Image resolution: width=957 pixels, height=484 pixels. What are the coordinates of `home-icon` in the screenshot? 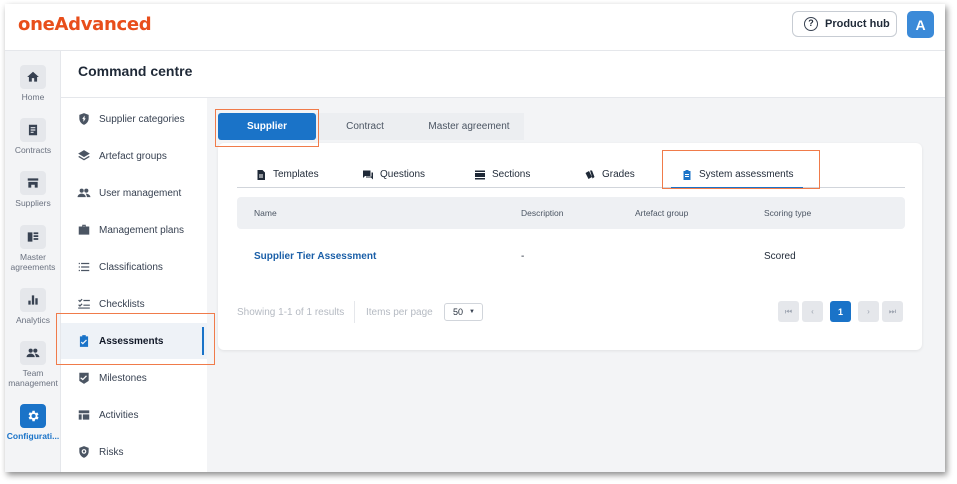 It's located at (33, 77).